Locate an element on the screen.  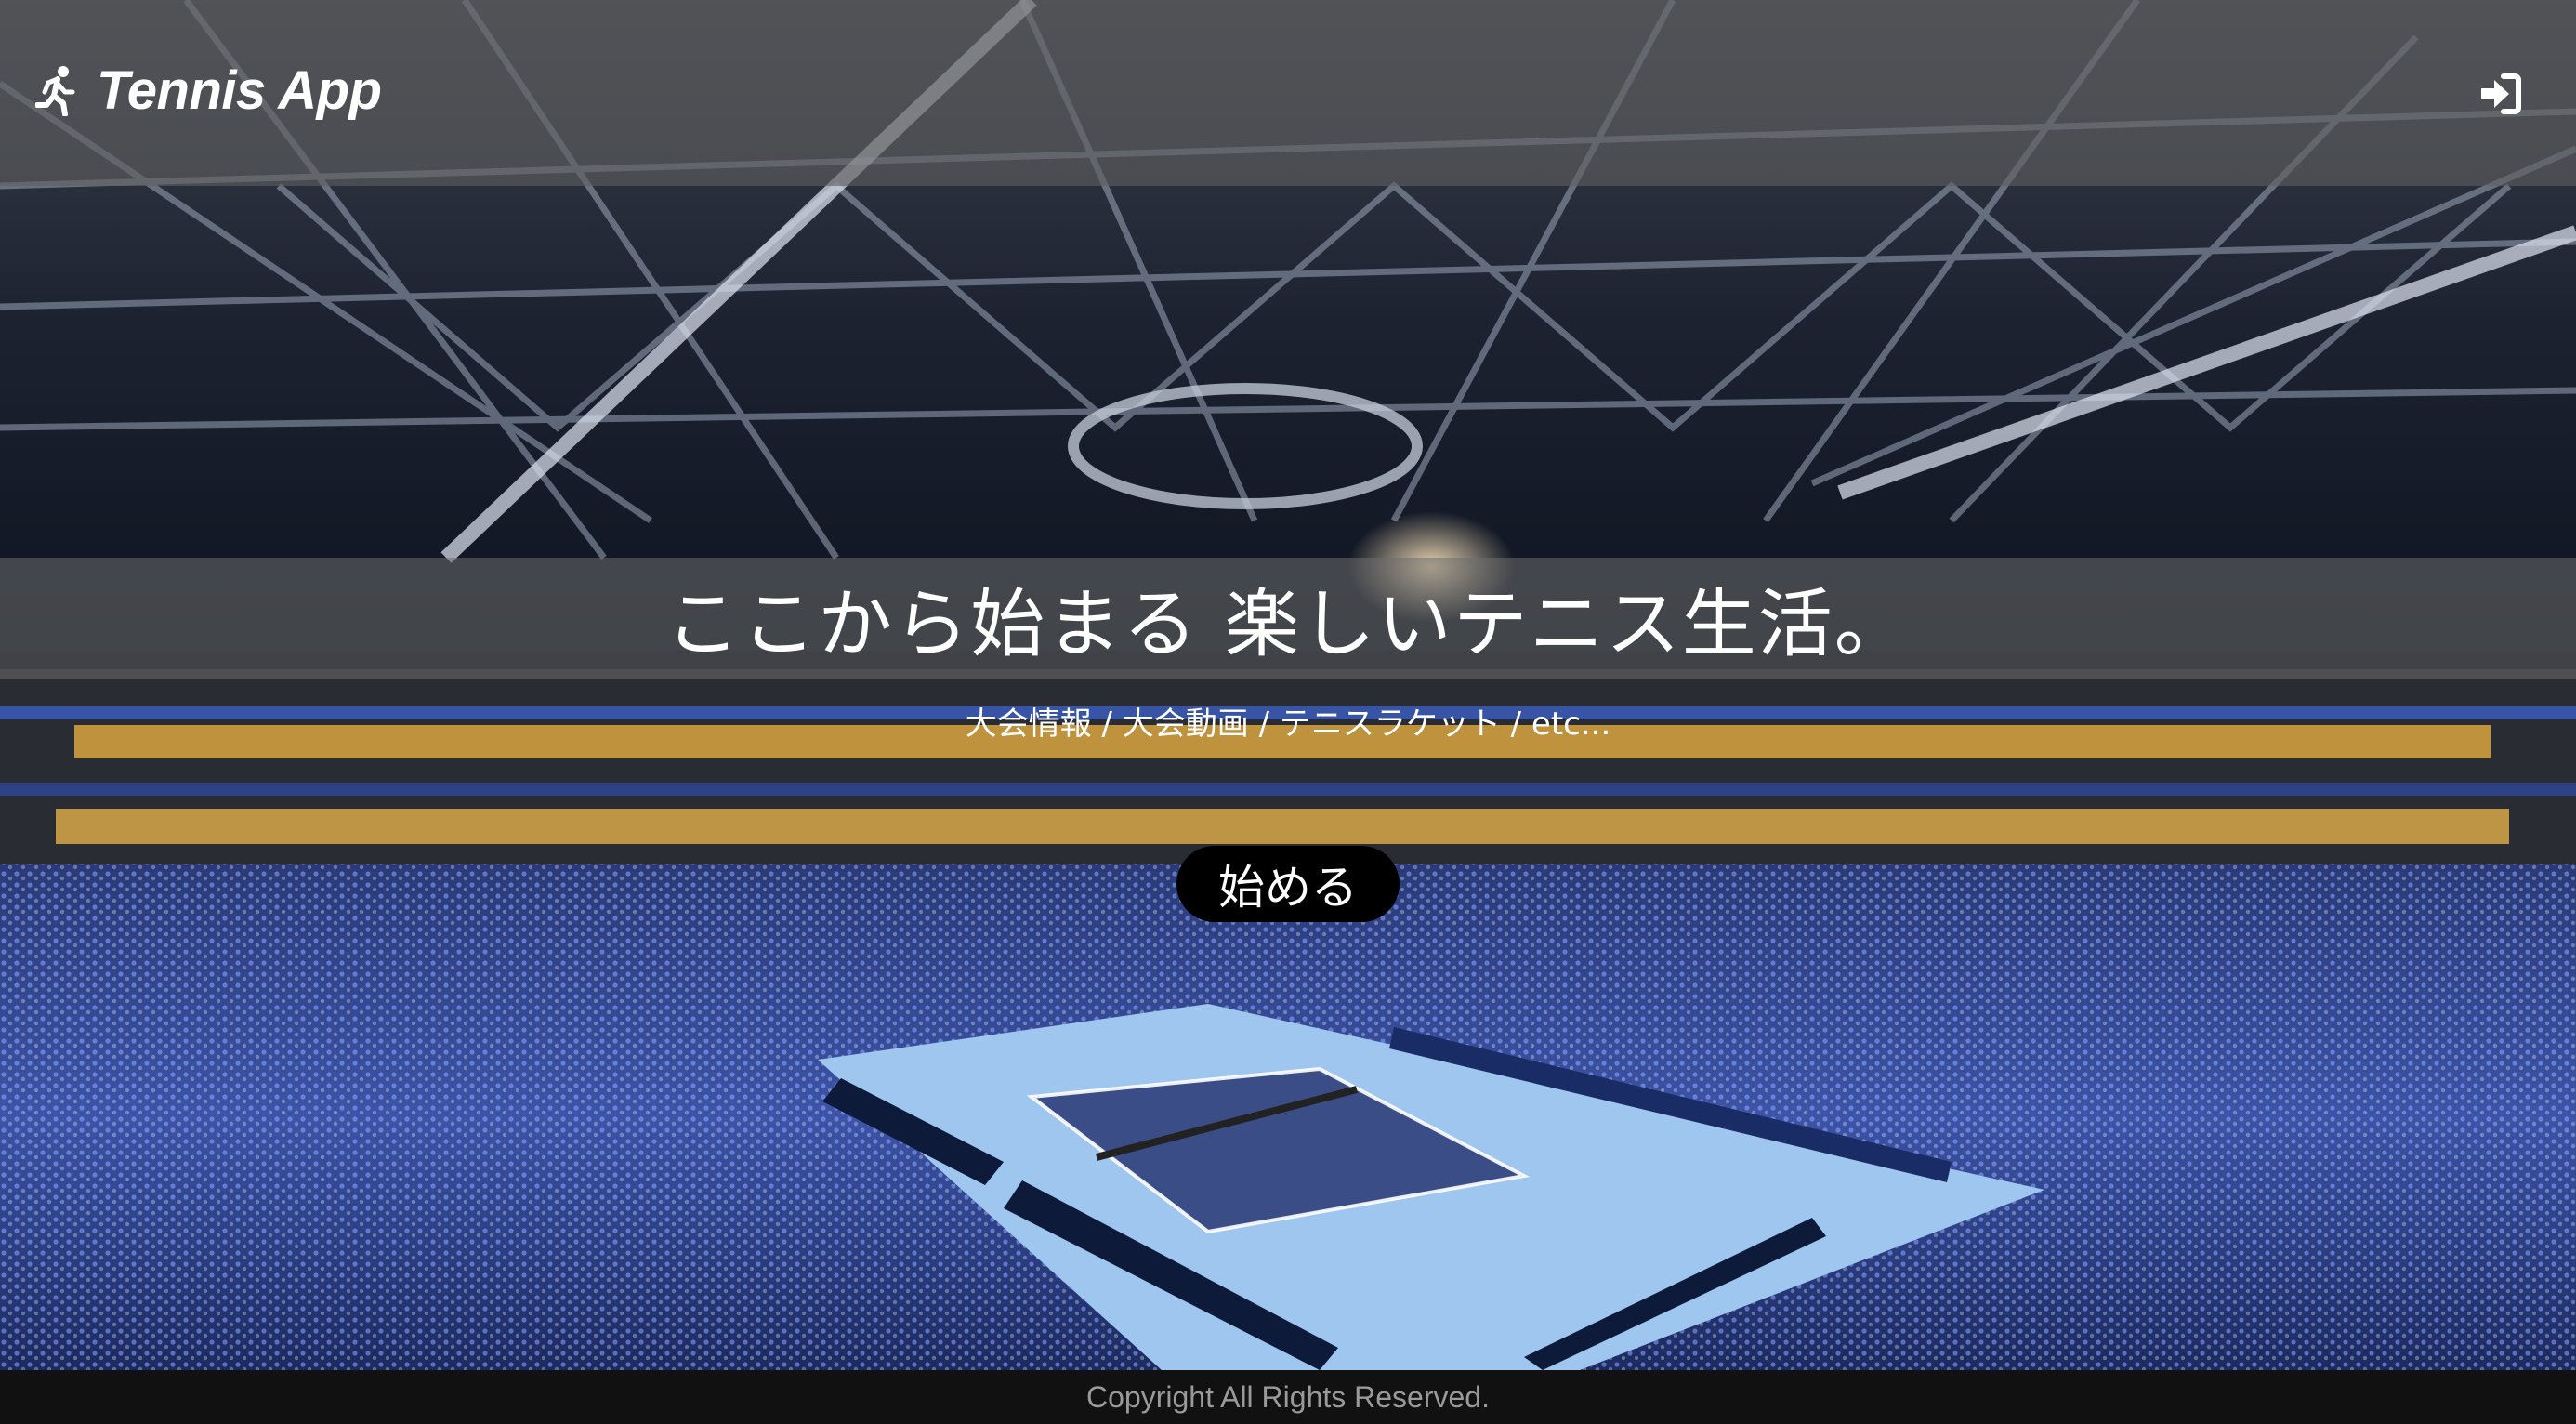
app-title: Tennis App is located at coordinates (239, 90).